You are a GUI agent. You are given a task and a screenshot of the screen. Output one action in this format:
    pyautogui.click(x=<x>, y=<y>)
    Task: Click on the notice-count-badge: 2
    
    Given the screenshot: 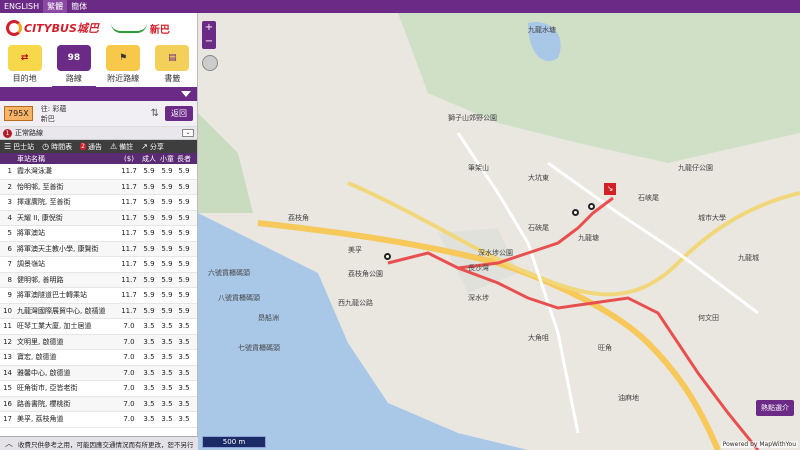 What is the action you would take?
    pyautogui.click(x=83, y=146)
    